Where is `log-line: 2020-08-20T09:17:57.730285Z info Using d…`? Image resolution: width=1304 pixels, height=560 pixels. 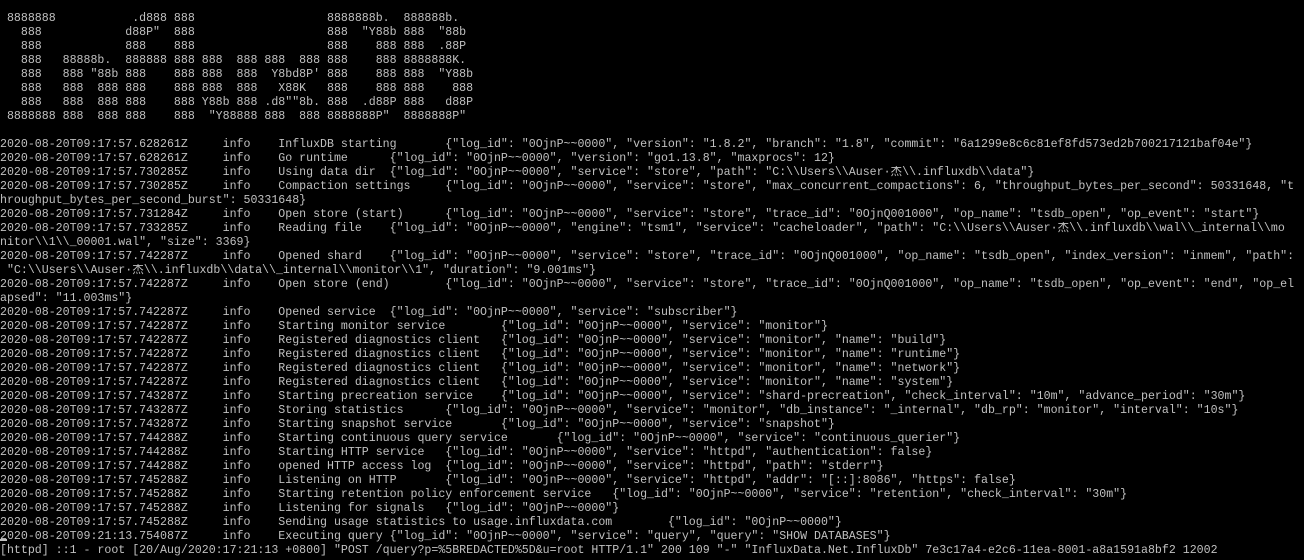
log-line: 2020-08-20T09:17:57.730285Z info Using d… is located at coordinates (517, 172).